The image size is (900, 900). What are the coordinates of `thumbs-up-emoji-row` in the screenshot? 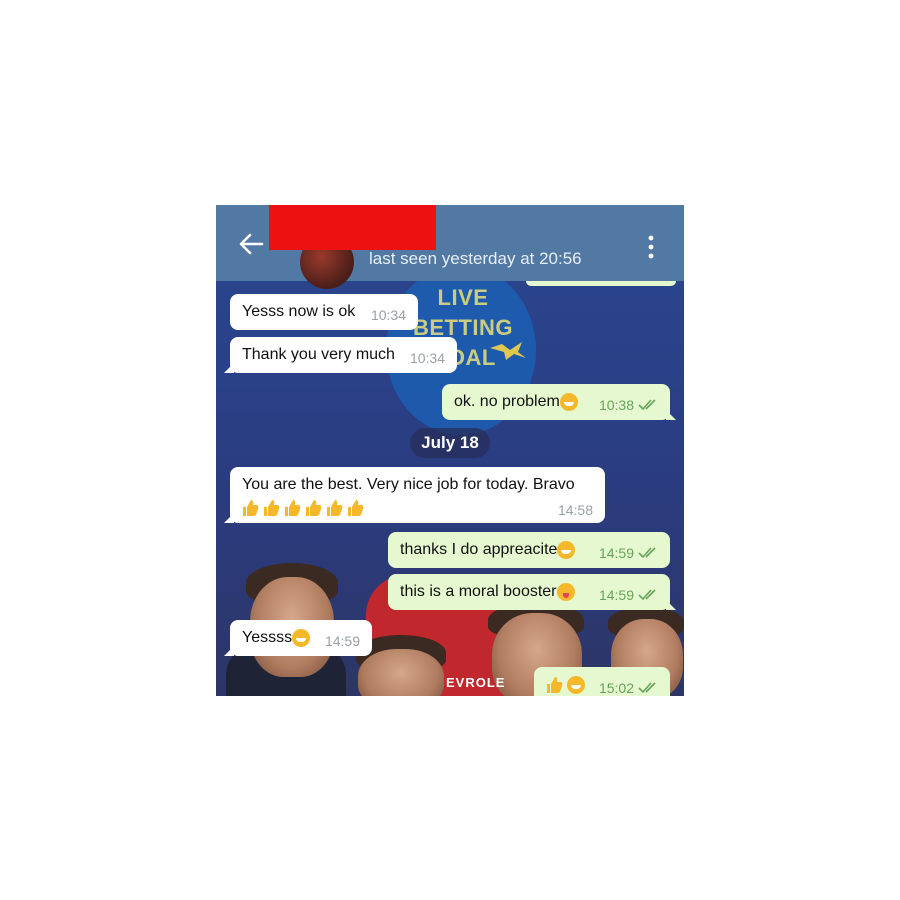 It's located at (305, 509).